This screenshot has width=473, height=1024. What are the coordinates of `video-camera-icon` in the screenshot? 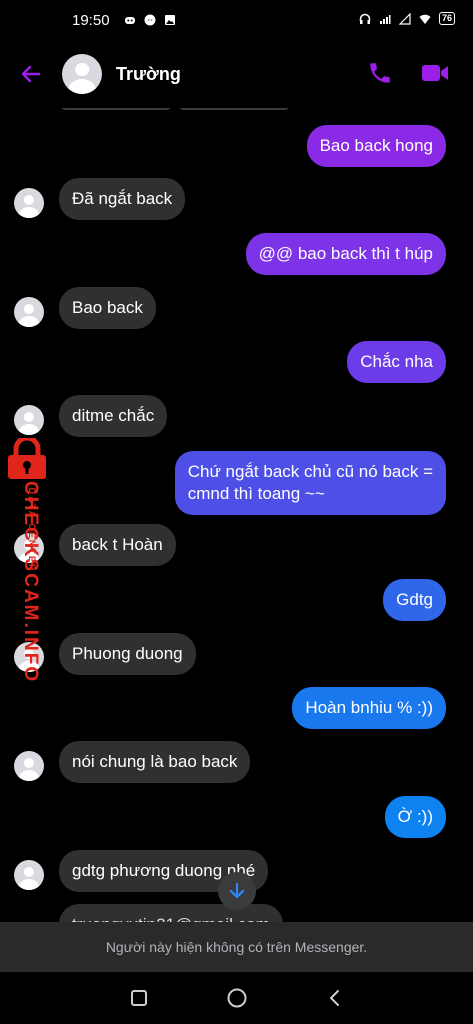 It's located at (435, 73).